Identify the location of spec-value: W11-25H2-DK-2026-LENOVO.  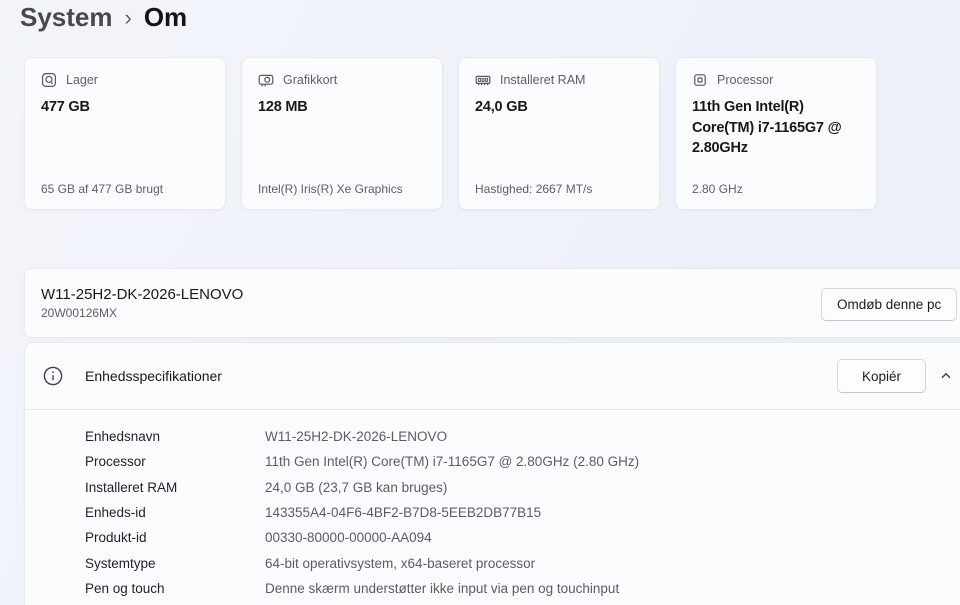
(356, 437).